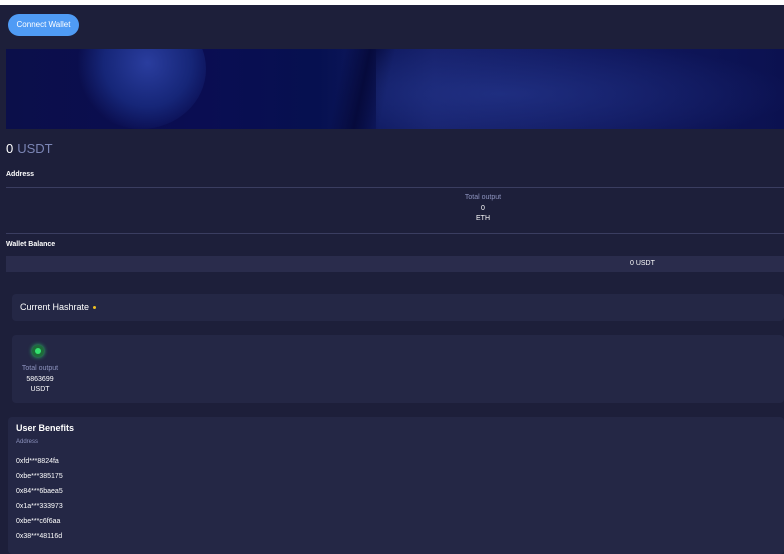  I want to click on benefits-subtitle: Address, so click(27, 442).